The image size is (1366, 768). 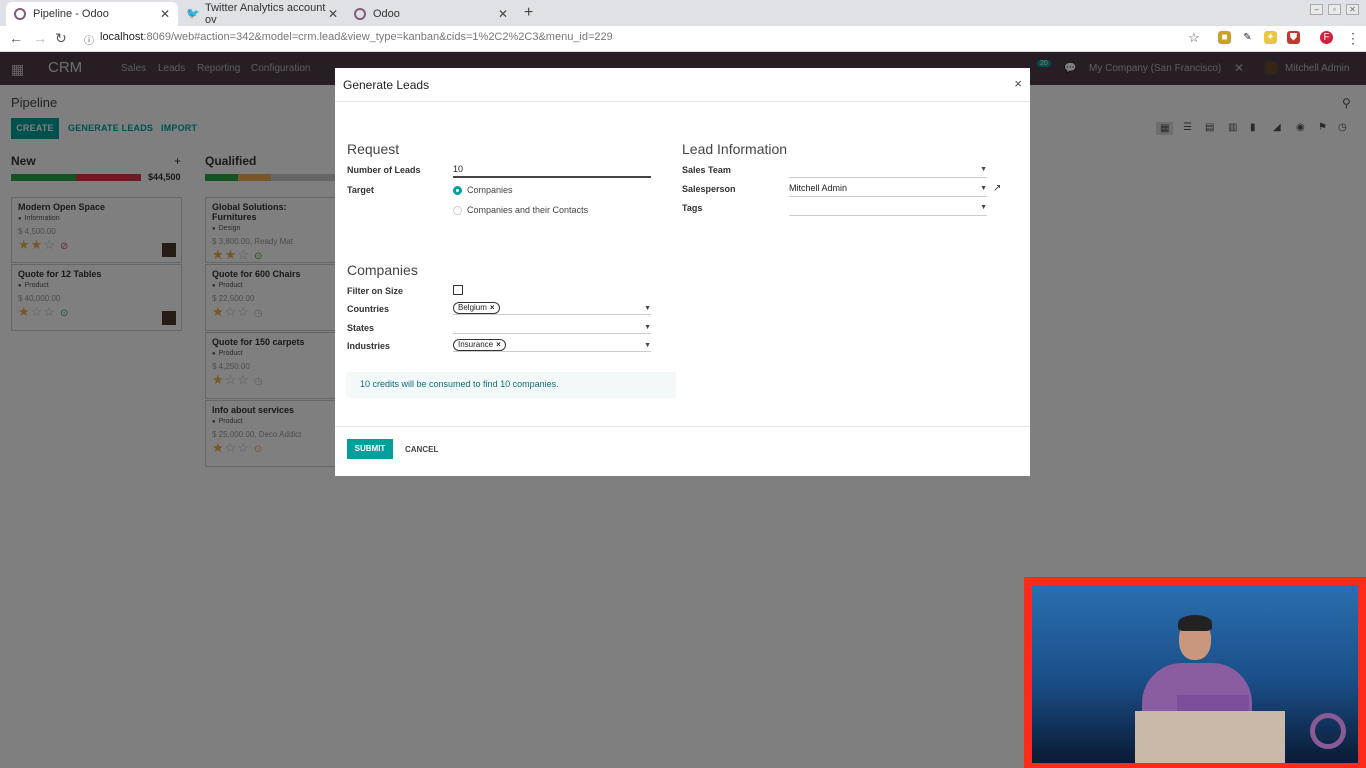 I want to click on odoo-logo-icon, so click(x=1328, y=731).